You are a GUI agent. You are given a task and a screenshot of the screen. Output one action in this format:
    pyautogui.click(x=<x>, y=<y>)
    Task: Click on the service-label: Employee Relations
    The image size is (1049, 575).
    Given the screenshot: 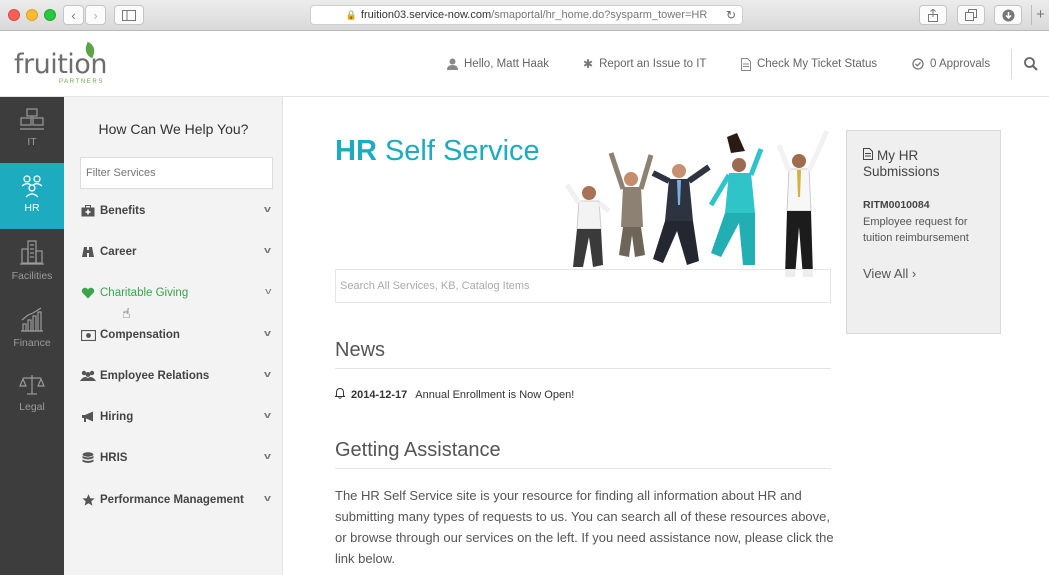 What is the action you would take?
    pyautogui.click(x=155, y=376)
    